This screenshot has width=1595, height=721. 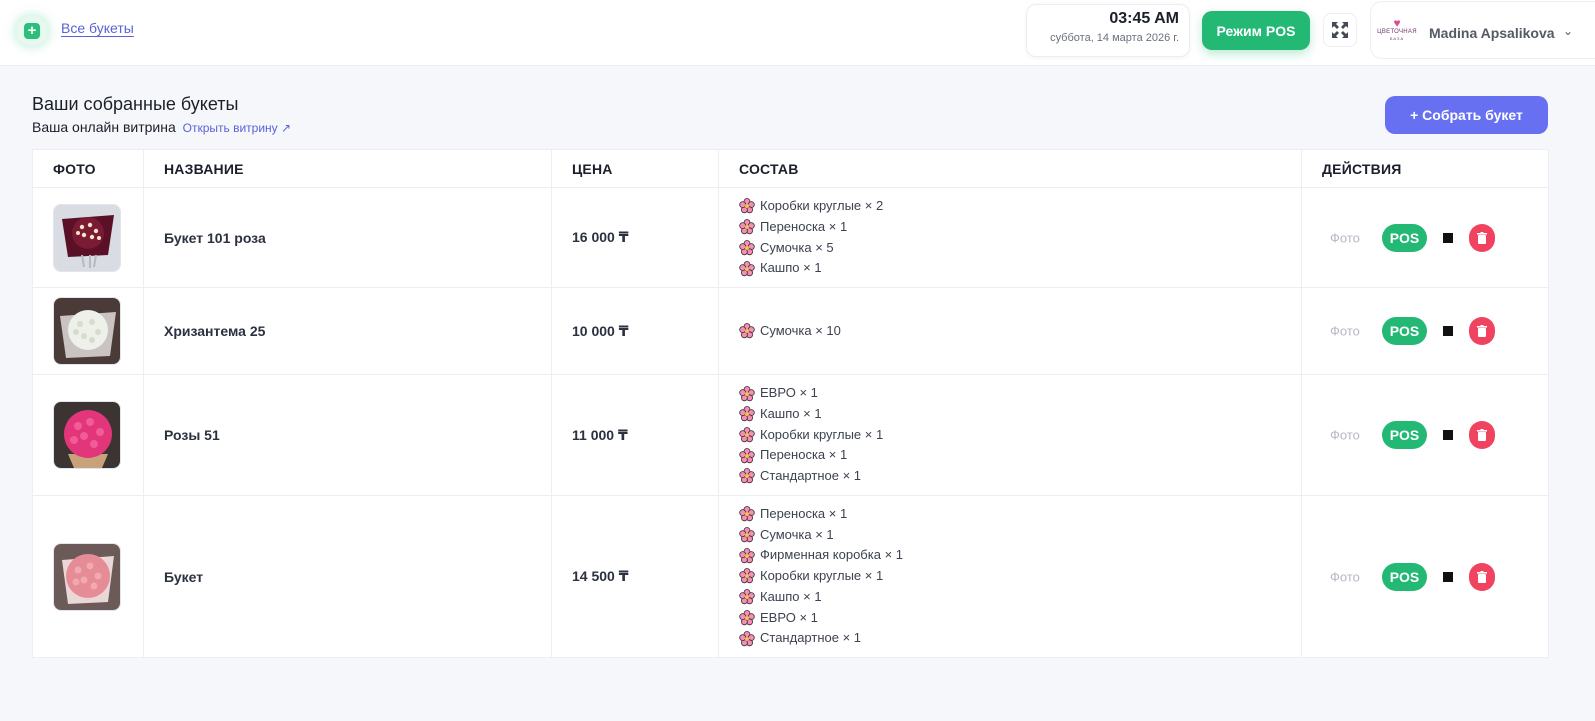 What do you see at coordinates (104, 127) in the screenshot?
I see `subtitle-text: Ваша онлайн витрина` at bounding box center [104, 127].